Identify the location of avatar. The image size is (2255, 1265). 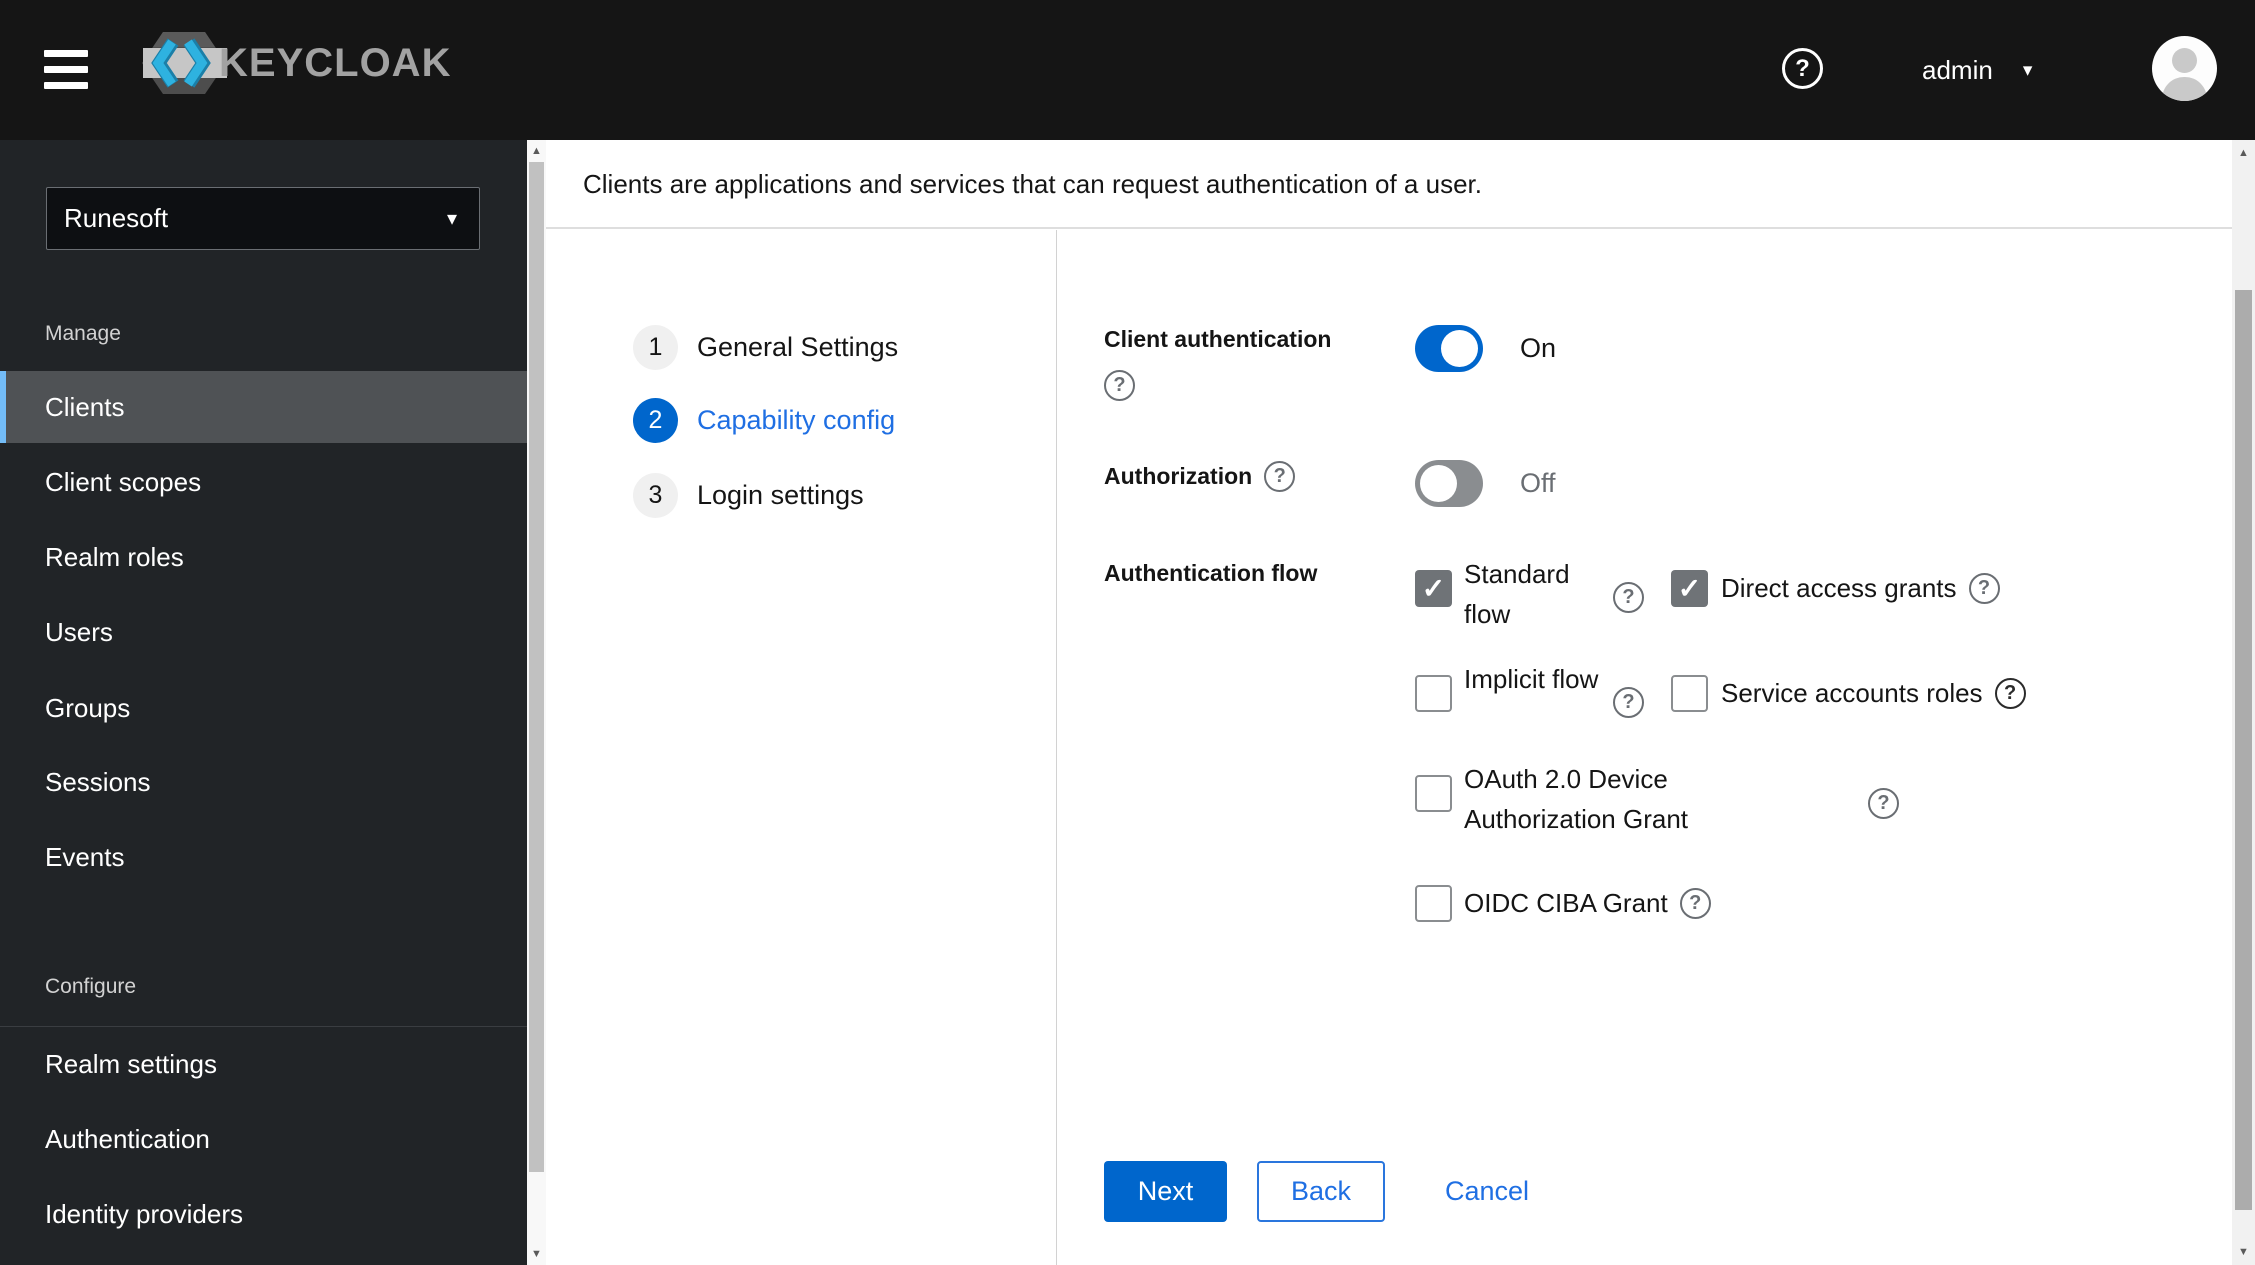
(2184, 68).